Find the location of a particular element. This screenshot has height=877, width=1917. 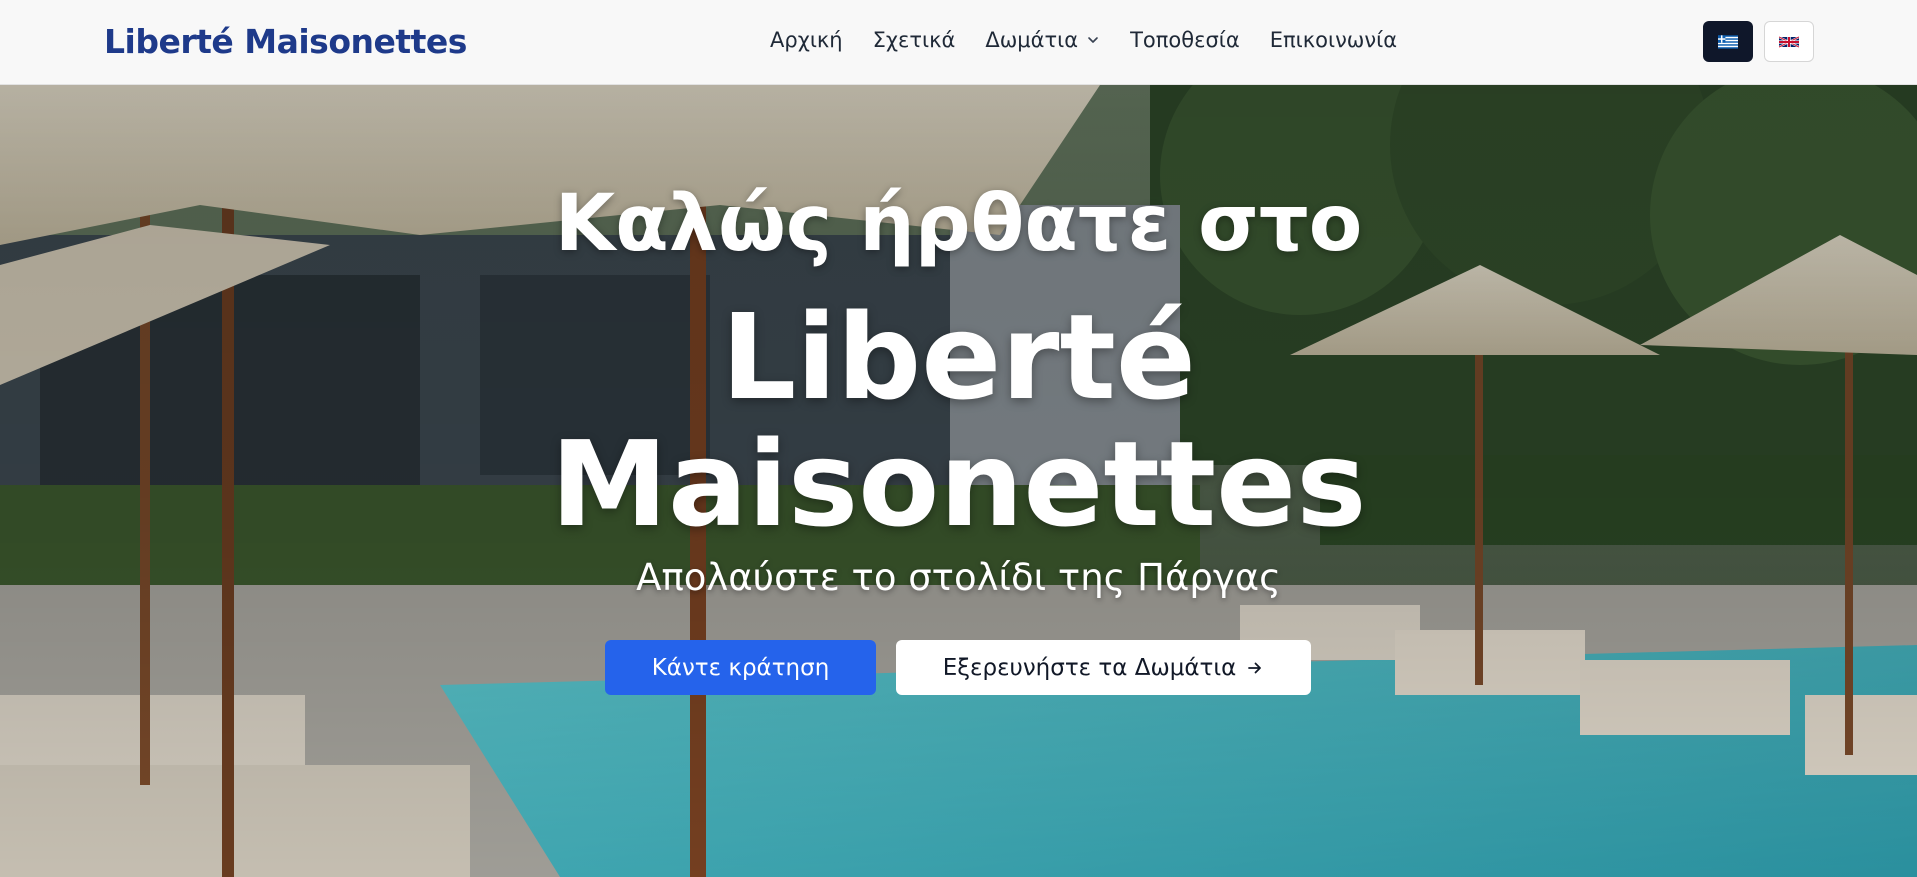

nav-item-rooms: Δωμάτια is located at coordinates (1042, 40).